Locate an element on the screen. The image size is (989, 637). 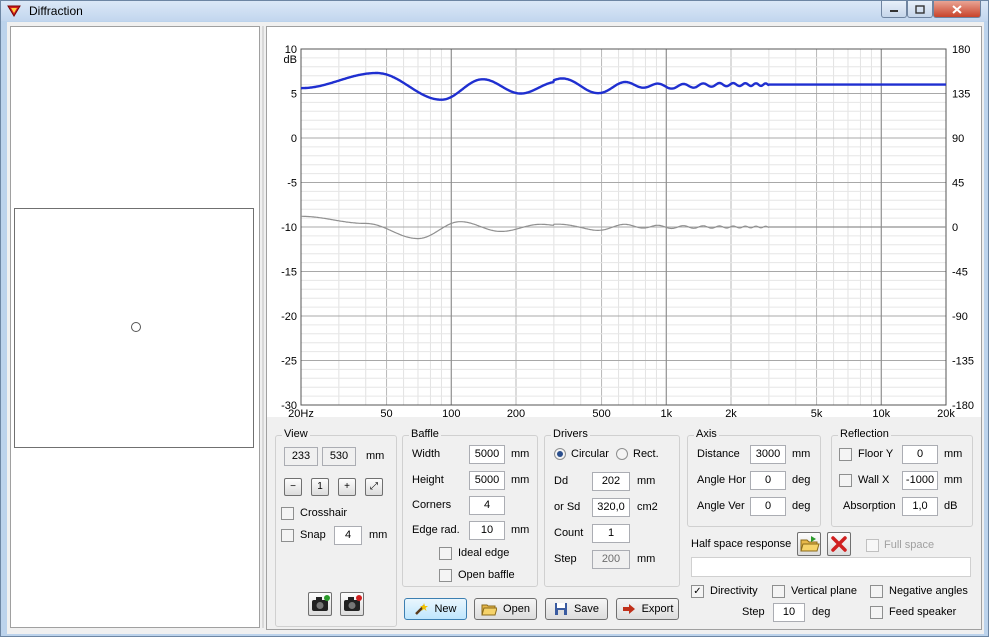
sd-label: or Sd is located at coordinates (567, 507).